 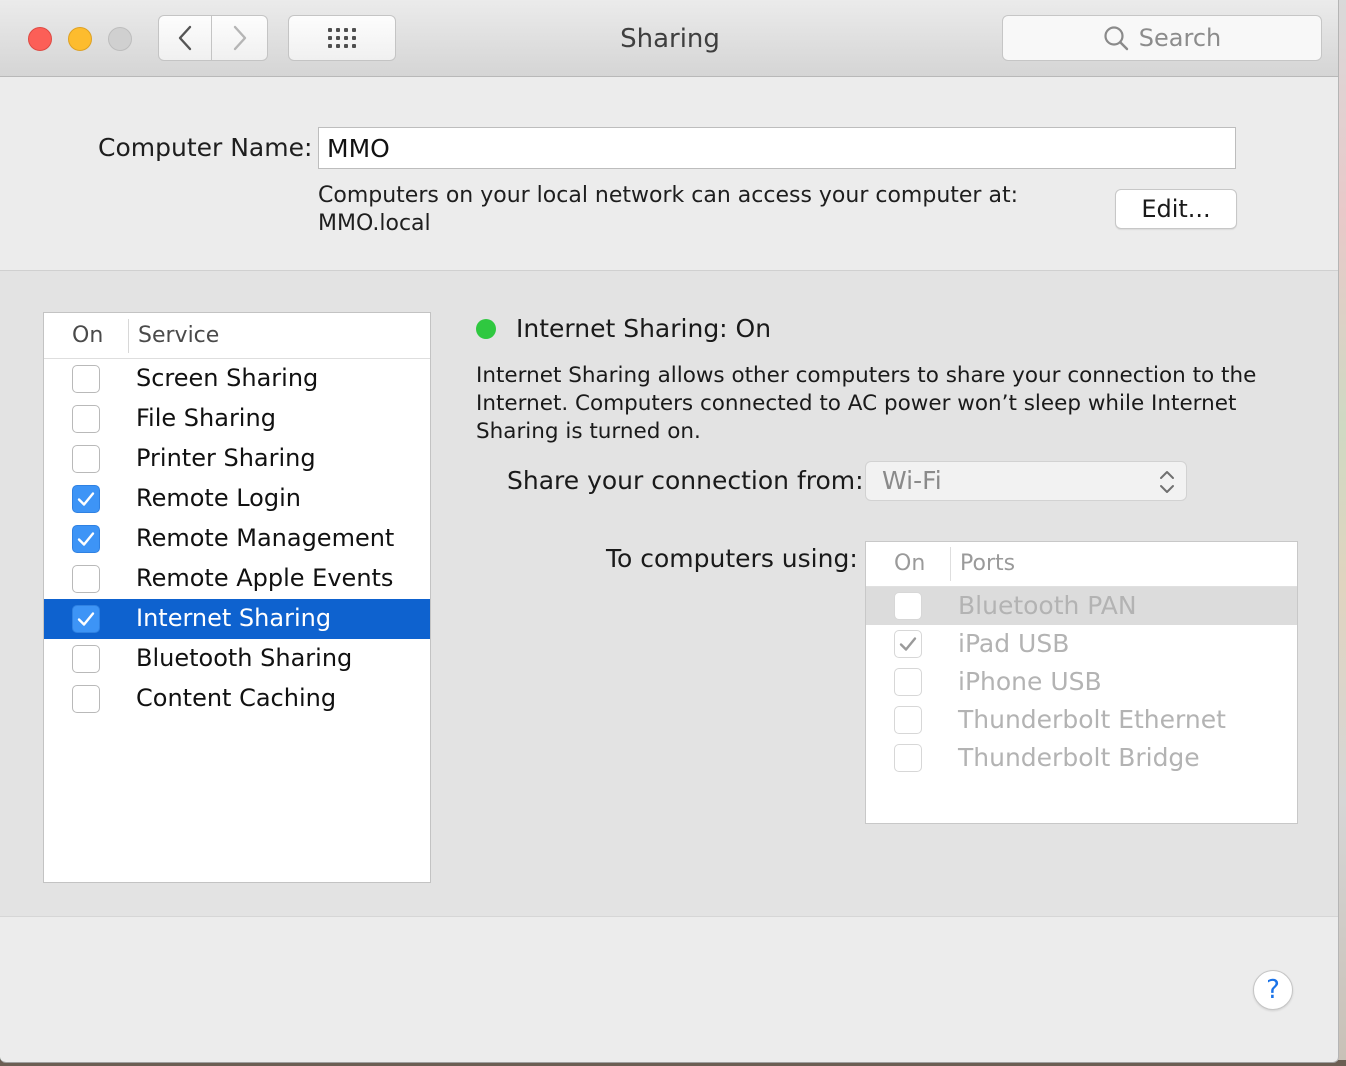 I want to click on port-label: iPad USB, so click(x=1014, y=643).